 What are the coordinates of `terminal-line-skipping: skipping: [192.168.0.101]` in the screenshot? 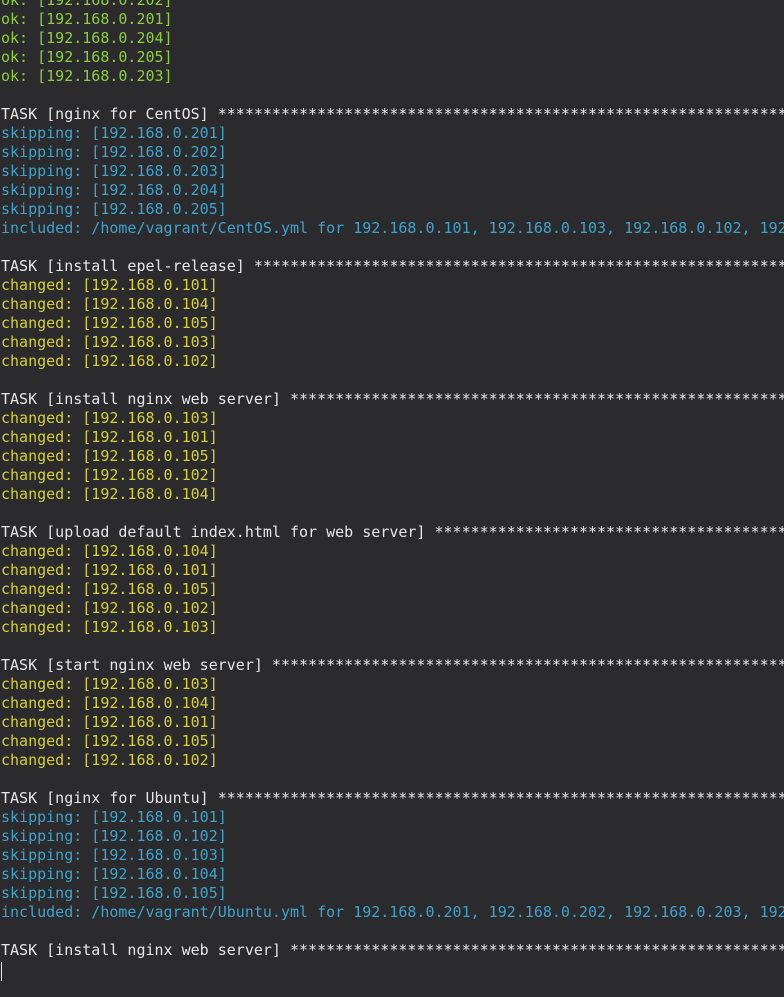 It's located at (114, 817).